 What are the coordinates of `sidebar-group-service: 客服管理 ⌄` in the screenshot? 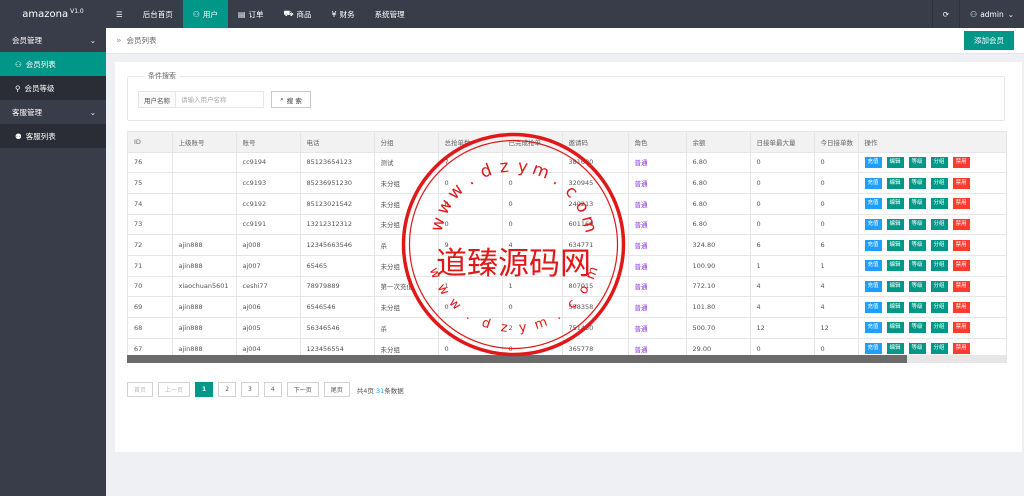 It's located at (53, 112).